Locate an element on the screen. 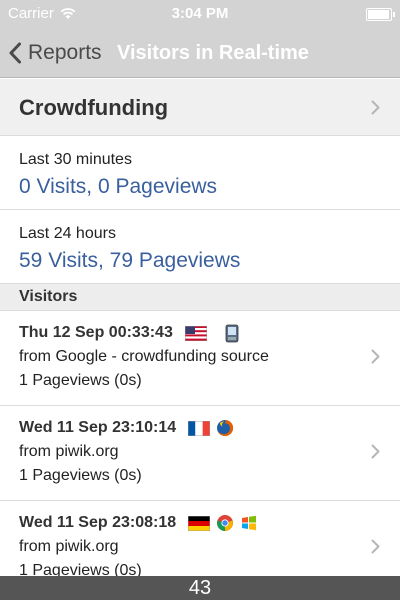  status-time: 3:04 PM is located at coordinates (200, 13).